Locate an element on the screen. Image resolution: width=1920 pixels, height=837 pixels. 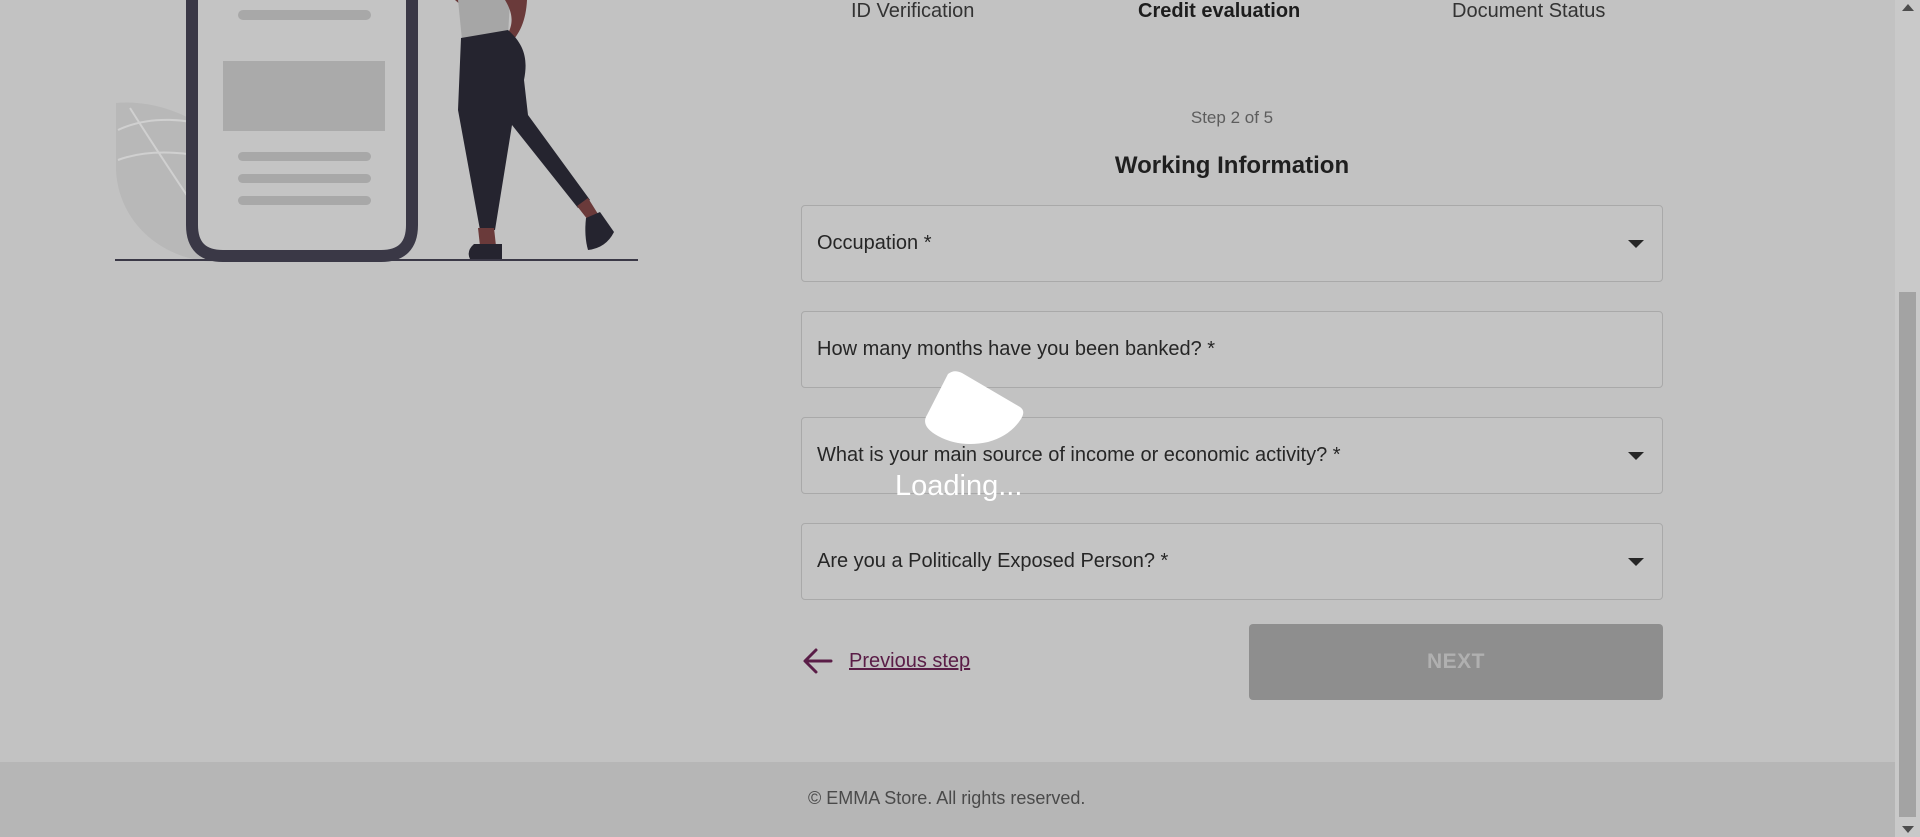
scrollbar-thumb is located at coordinates (1907, 554).